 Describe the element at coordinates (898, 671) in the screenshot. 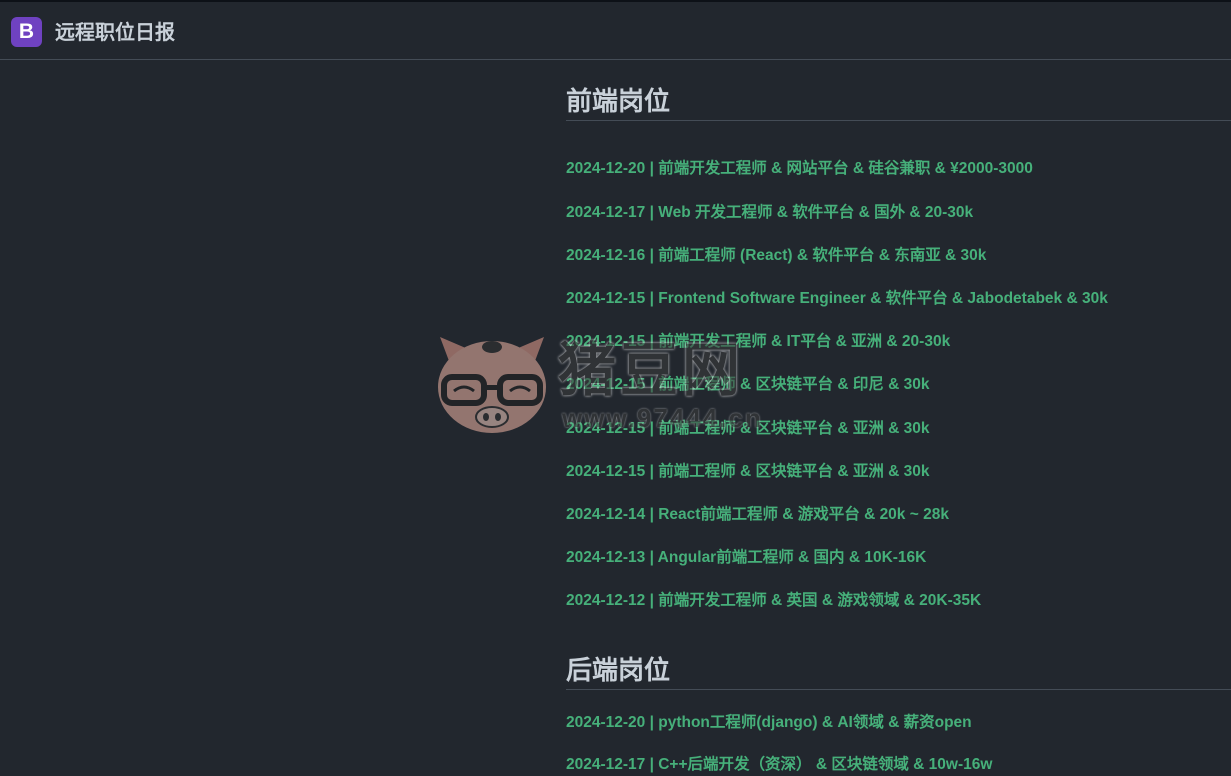

I see `section-heading-backend: 后端岗位` at that location.